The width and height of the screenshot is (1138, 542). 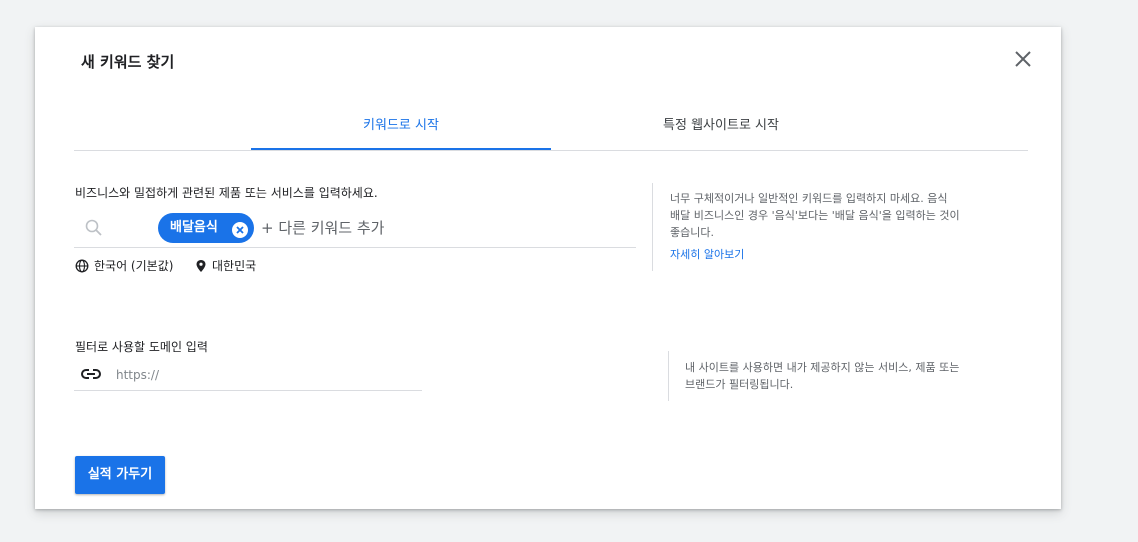 What do you see at coordinates (240, 229) in the screenshot?
I see `remove-chip-icon` at bounding box center [240, 229].